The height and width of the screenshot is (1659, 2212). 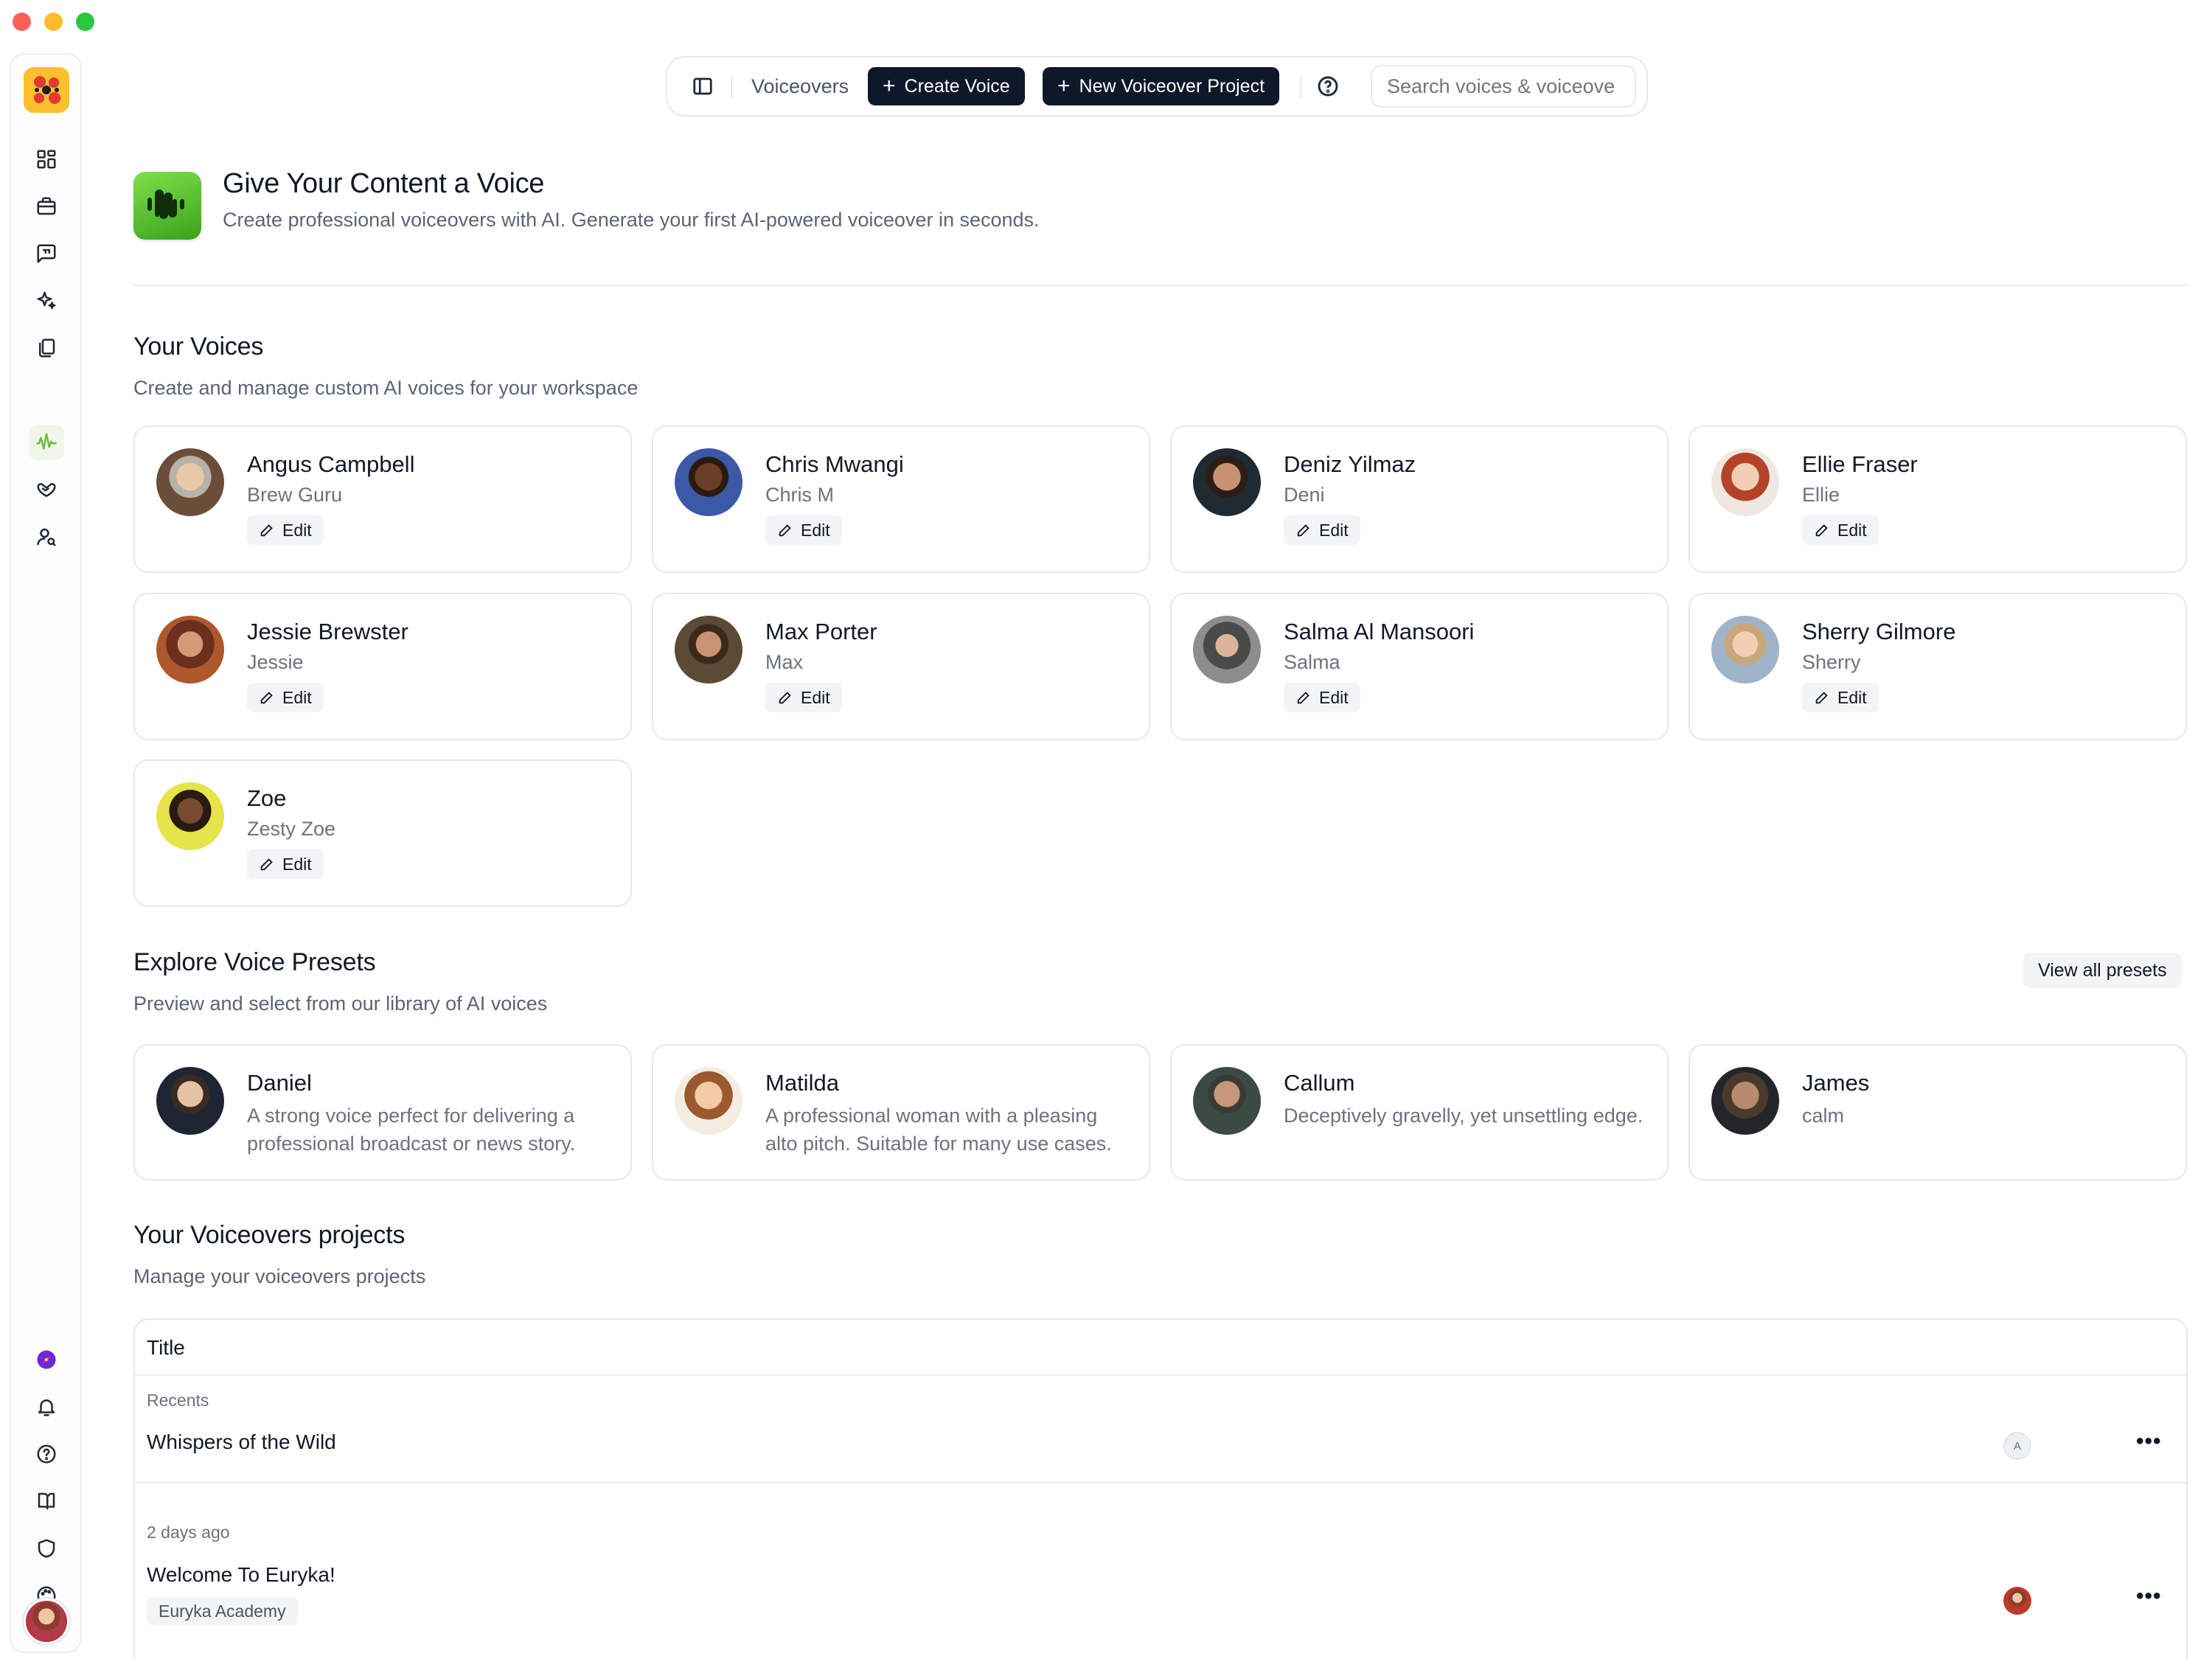 What do you see at coordinates (1503, 86) in the screenshot?
I see `search-input` at bounding box center [1503, 86].